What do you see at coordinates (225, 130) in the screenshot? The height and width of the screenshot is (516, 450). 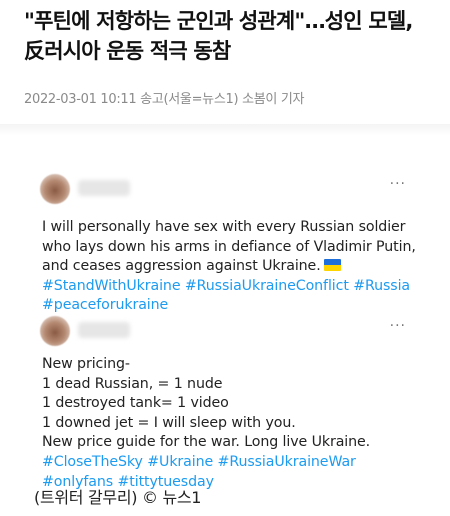 I see `section-divider` at bounding box center [225, 130].